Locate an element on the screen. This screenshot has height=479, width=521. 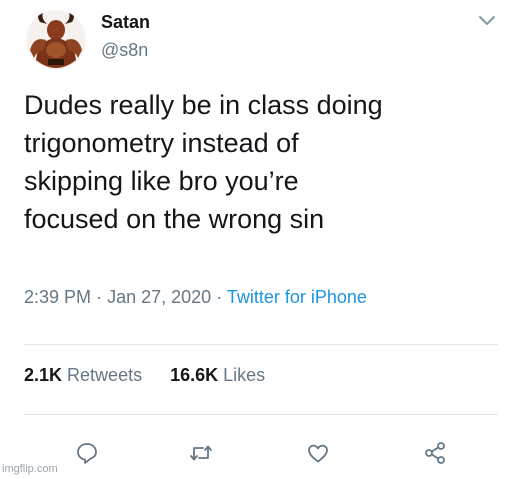
engagement-stats: 2.1K Retweets 16.6K Likes is located at coordinates (144, 375).